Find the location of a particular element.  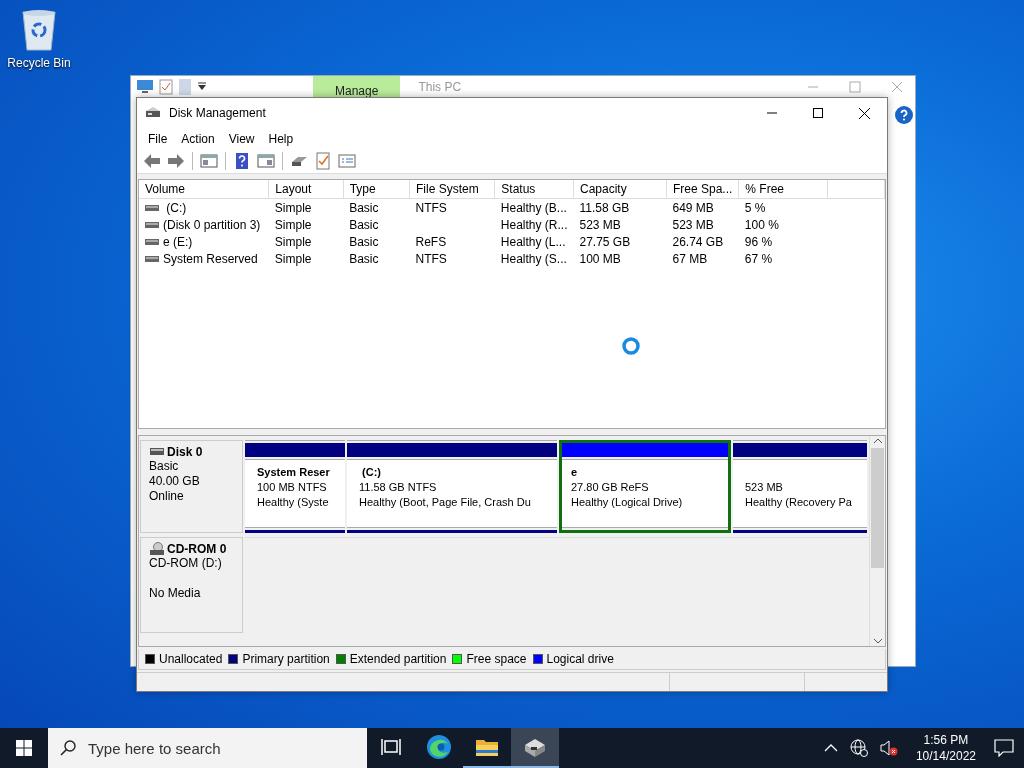

scroll-down-icon is located at coordinates (877, 641).